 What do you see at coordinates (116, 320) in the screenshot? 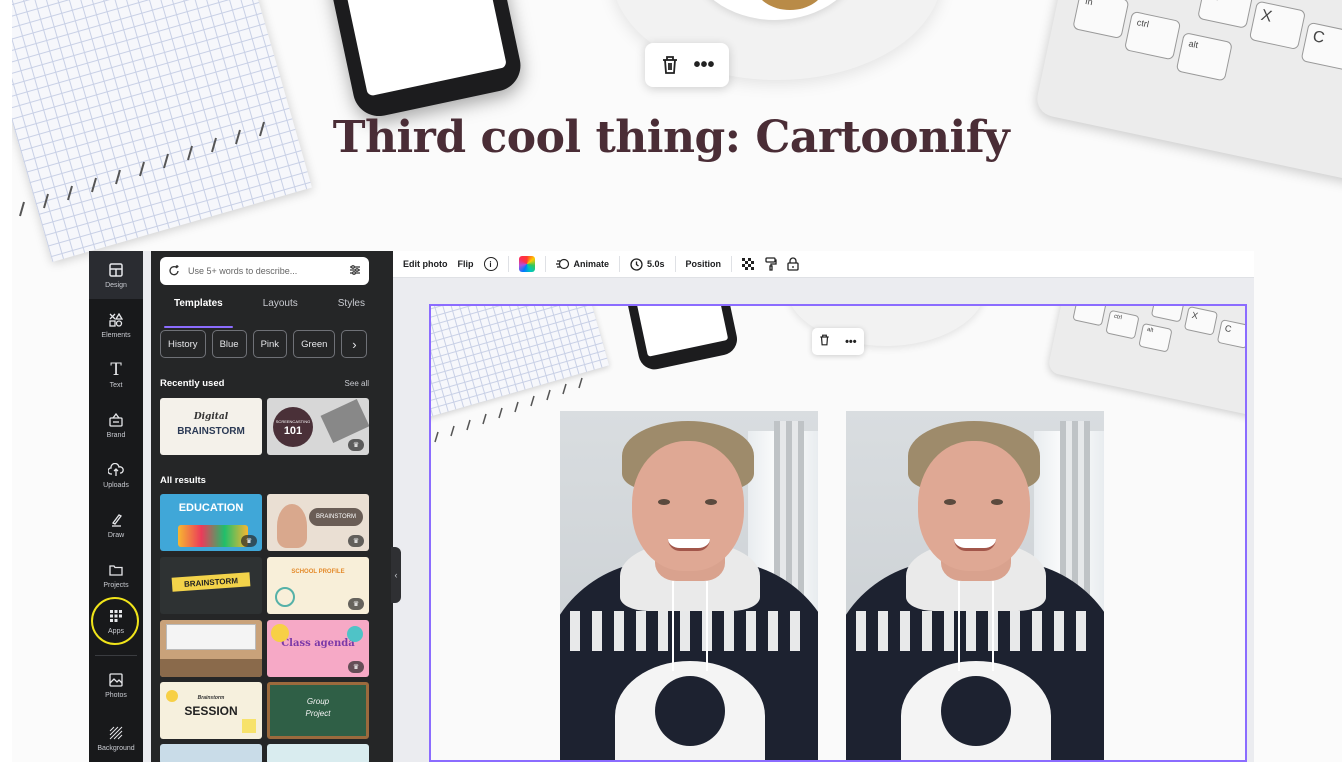
I see `shapes-icon` at bounding box center [116, 320].